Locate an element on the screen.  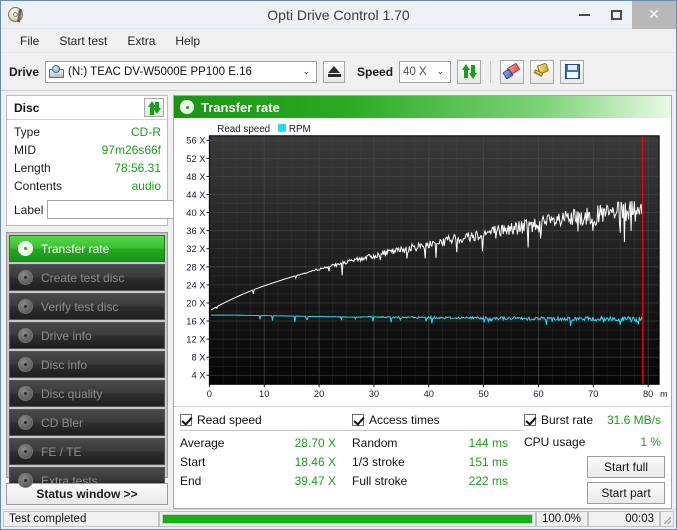
progress-percent-label: 100.0% is located at coordinates (562, 519).